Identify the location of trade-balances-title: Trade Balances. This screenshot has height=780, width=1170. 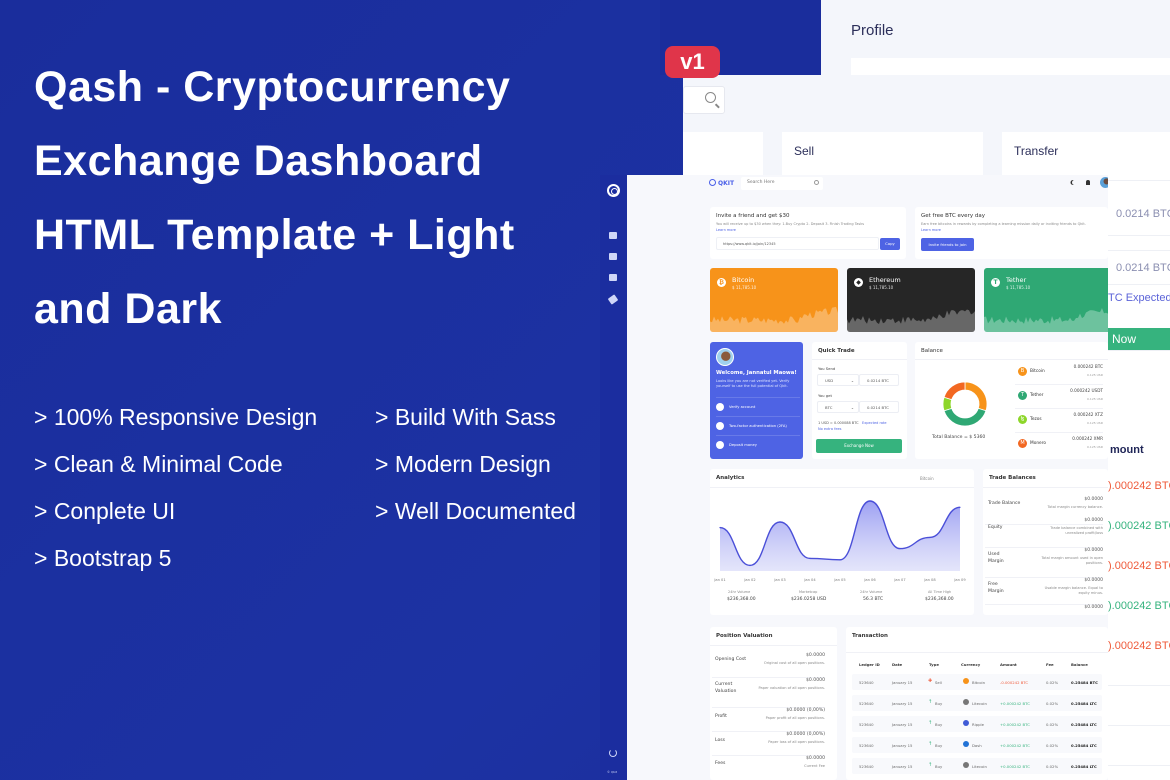
(1012, 478).